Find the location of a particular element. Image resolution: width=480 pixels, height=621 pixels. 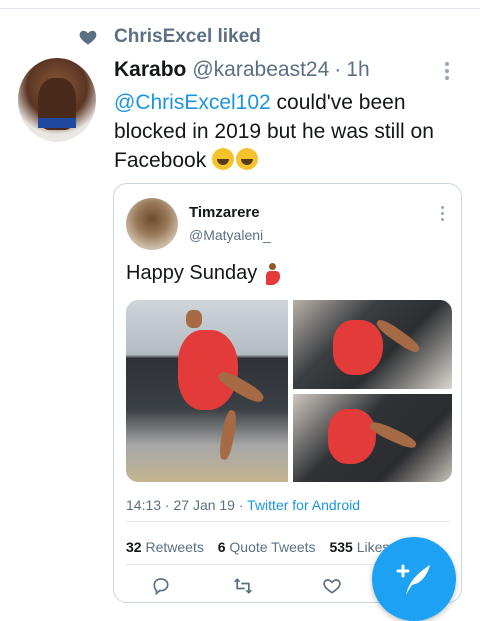

liked-by-text: ChrisExcel liked is located at coordinates (187, 36).